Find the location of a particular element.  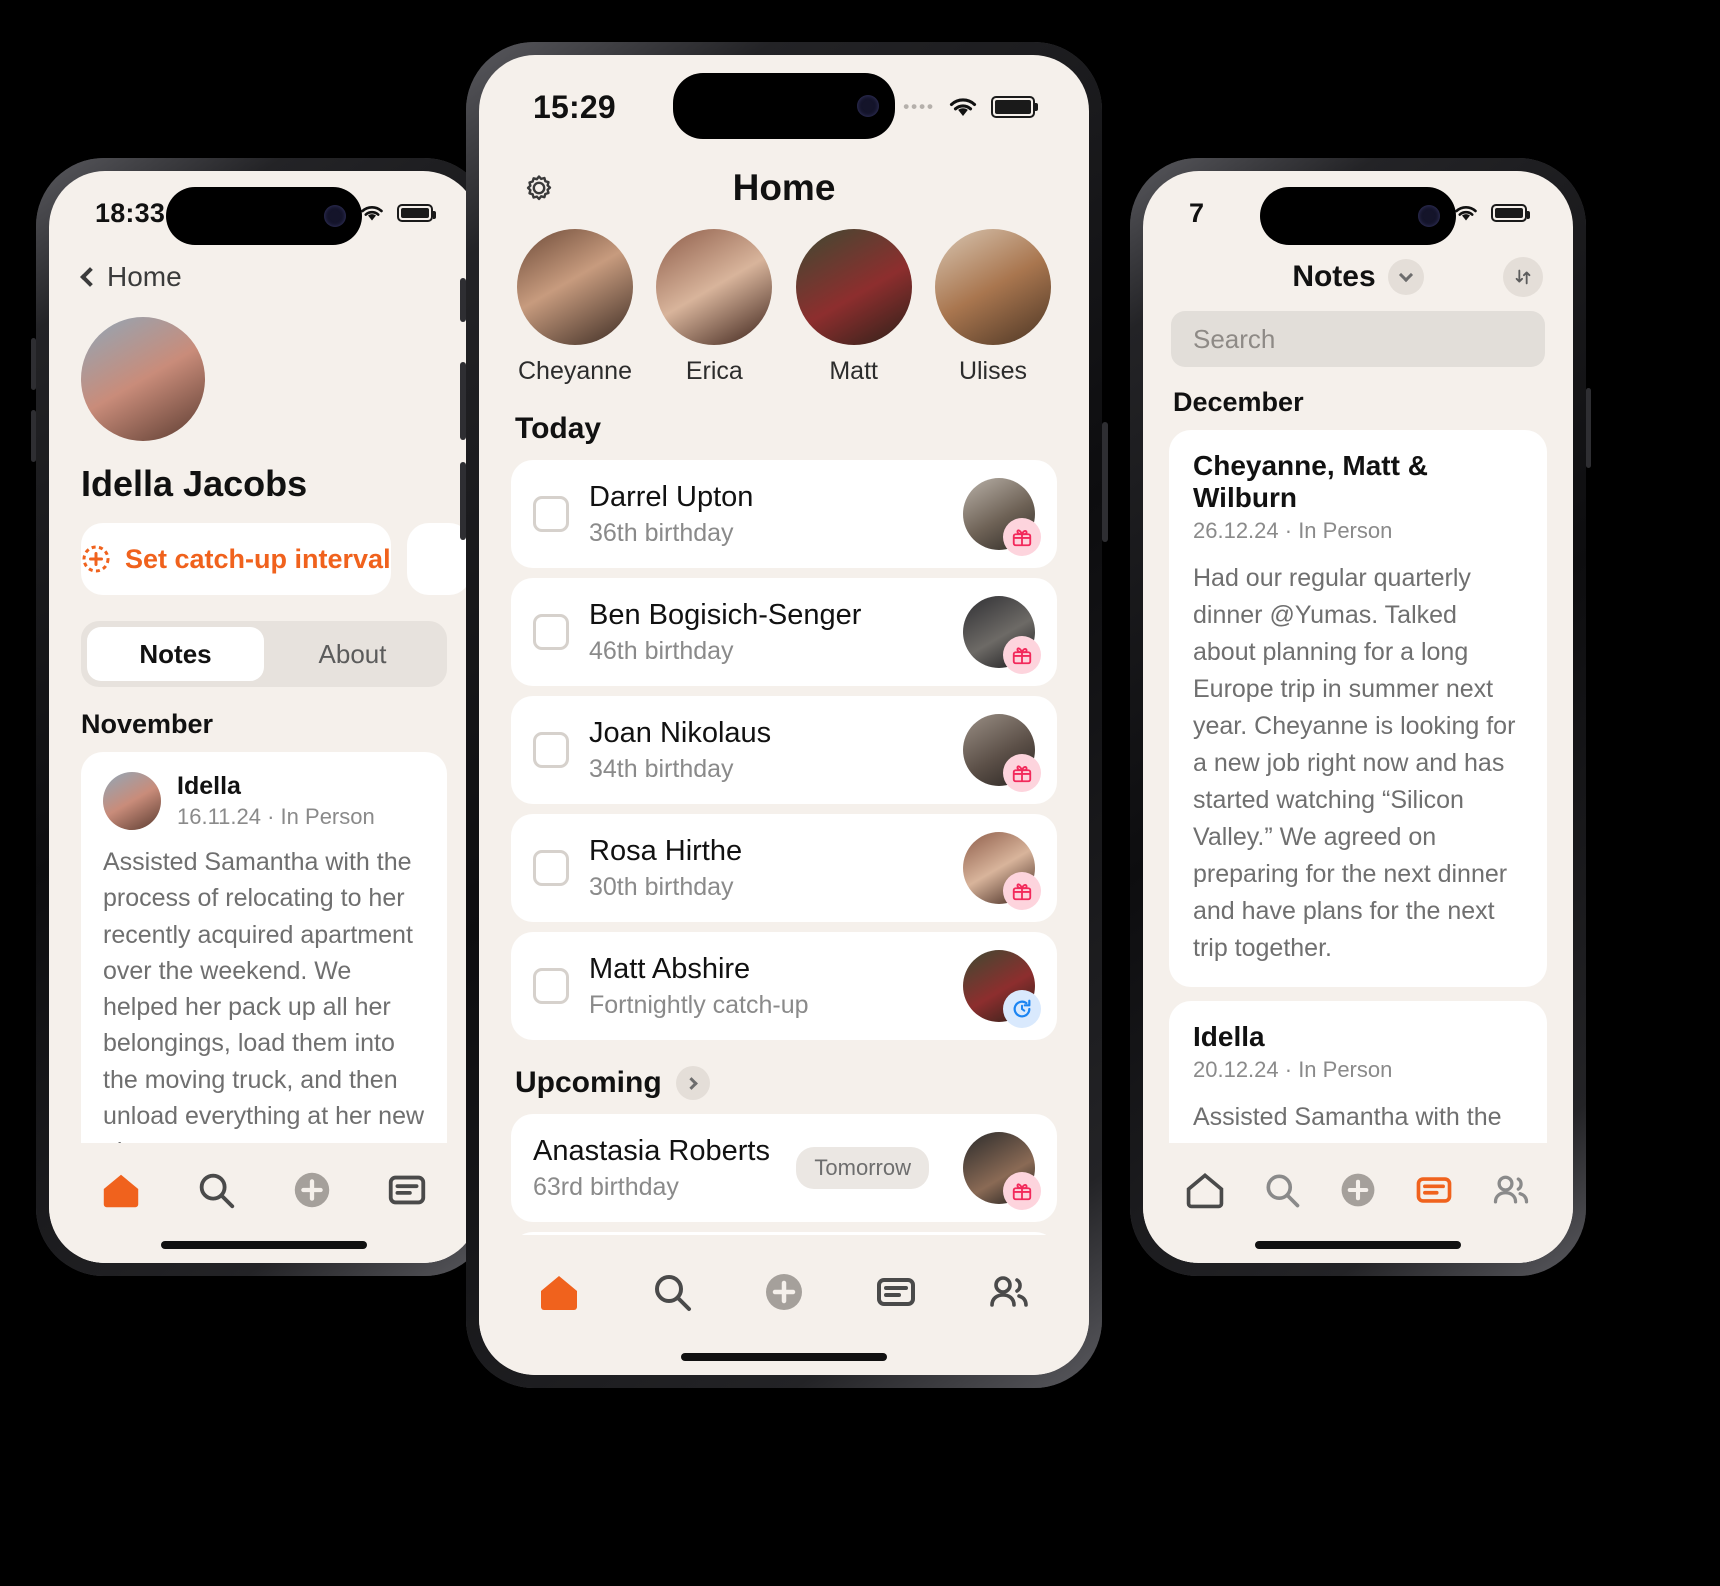

list-item: Matt Abshire Fortnightly catch-up is located at coordinates (784, 986).